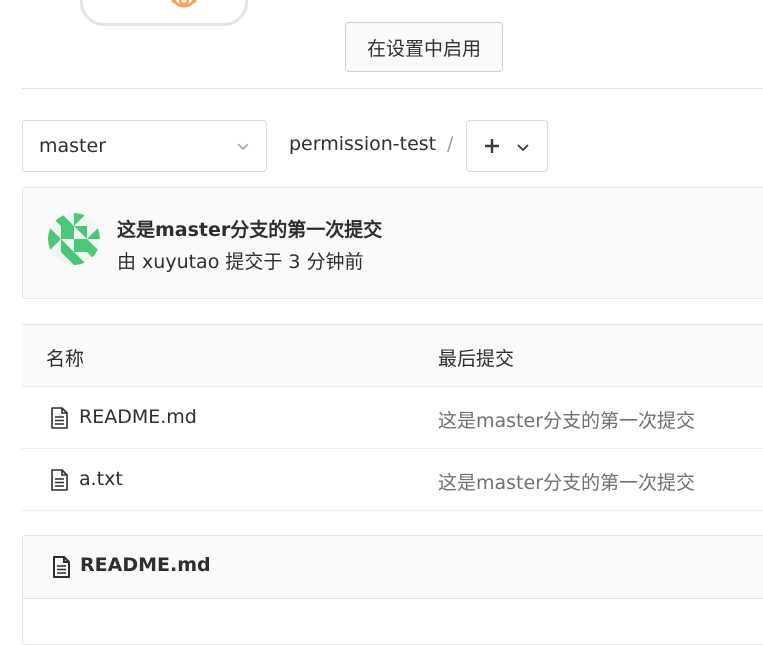 The width and height of the screenshot is (763, 645). I want to click on divider, so click(392, 88).